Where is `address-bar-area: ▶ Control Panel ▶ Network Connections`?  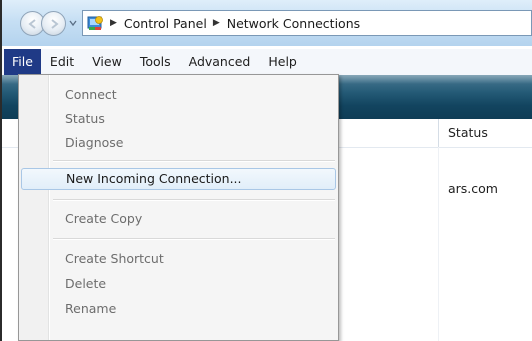 address-bar-area: ▶ Control Panel ▶ Network Connections is located at coordinates (267, 23).